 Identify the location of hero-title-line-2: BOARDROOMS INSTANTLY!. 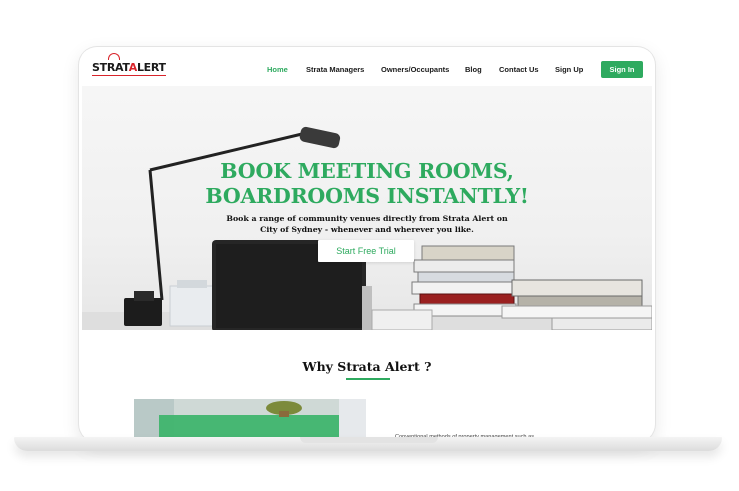
(367, 196).